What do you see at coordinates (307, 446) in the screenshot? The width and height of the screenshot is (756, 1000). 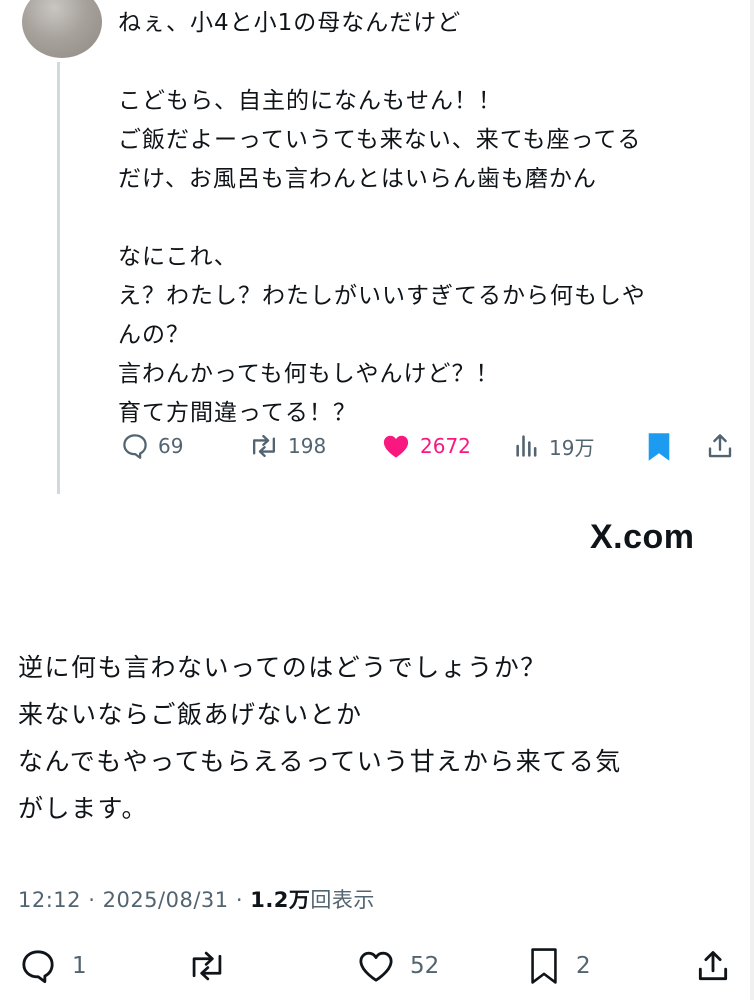 I see `repost-count: 198` at bounding box center [307, 446].